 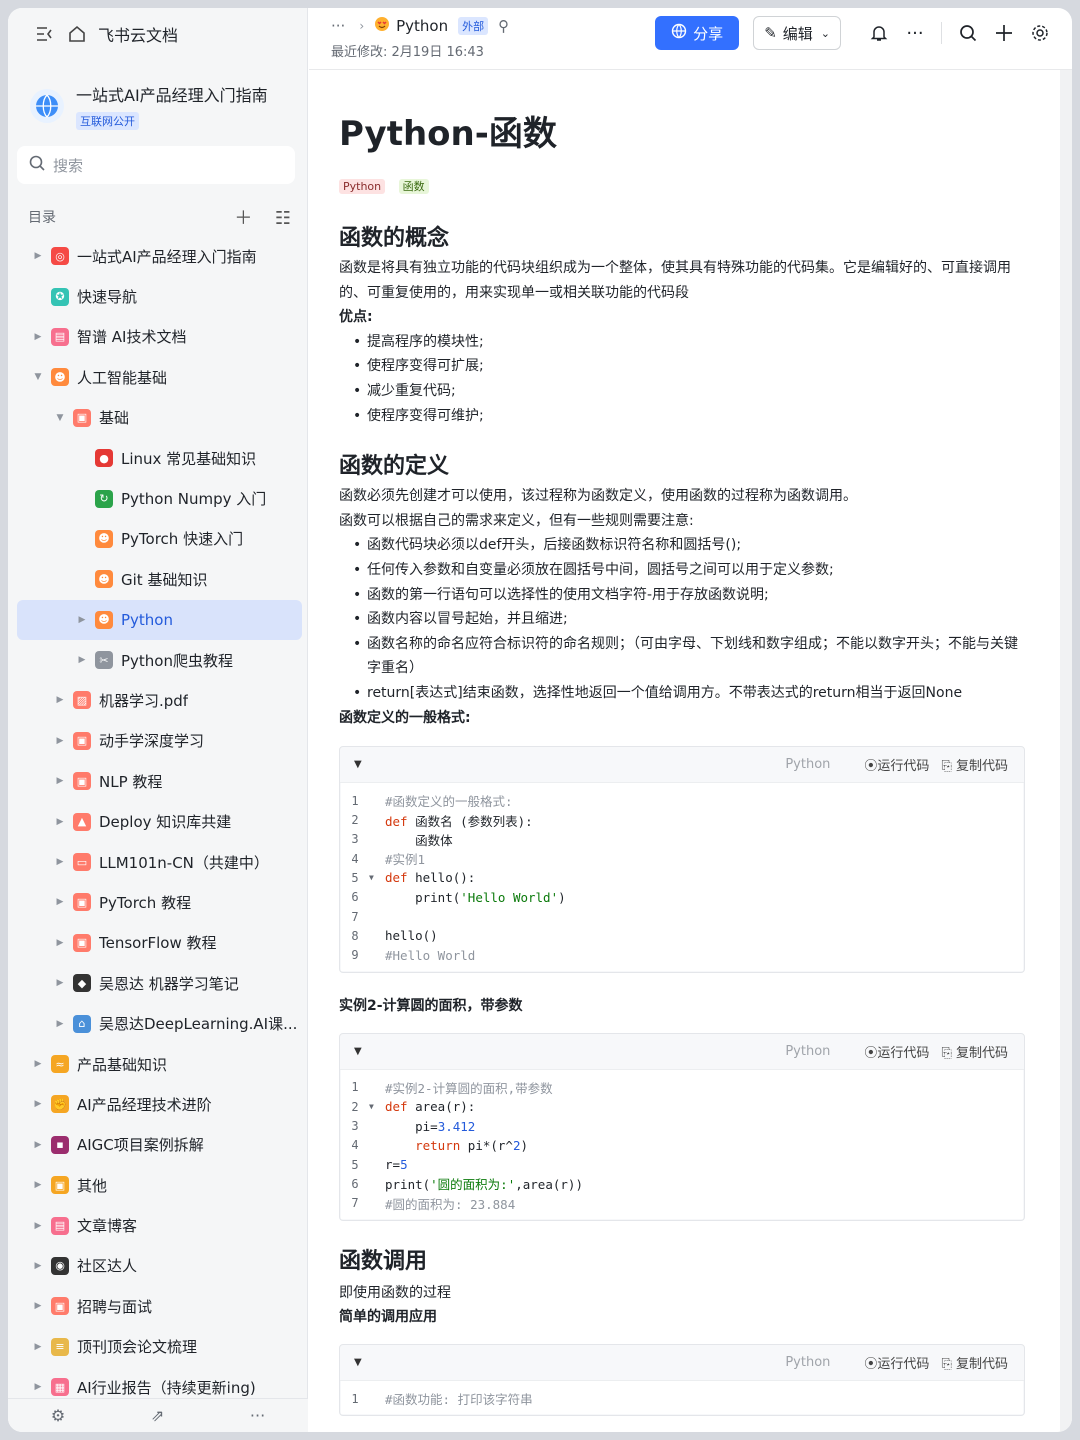 What do you see at coordinates (355, 1203) in the screenshot?
I see `line-number: 7` at bounding box center [355, 1203].